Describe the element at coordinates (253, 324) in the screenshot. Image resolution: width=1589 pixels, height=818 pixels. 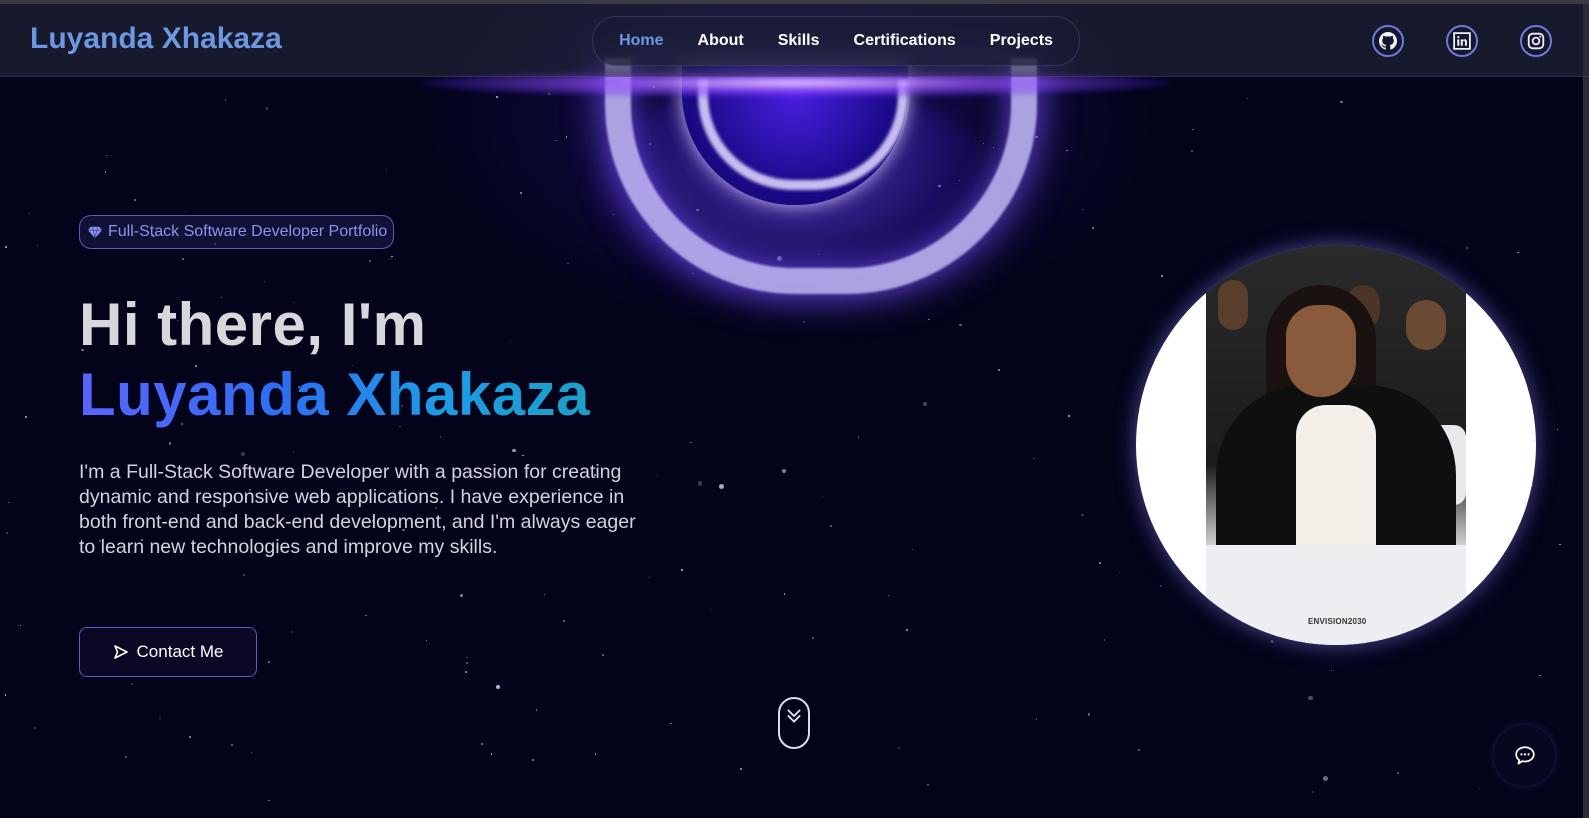
I see `hero-greeting: Hi there, I'm` at that location.